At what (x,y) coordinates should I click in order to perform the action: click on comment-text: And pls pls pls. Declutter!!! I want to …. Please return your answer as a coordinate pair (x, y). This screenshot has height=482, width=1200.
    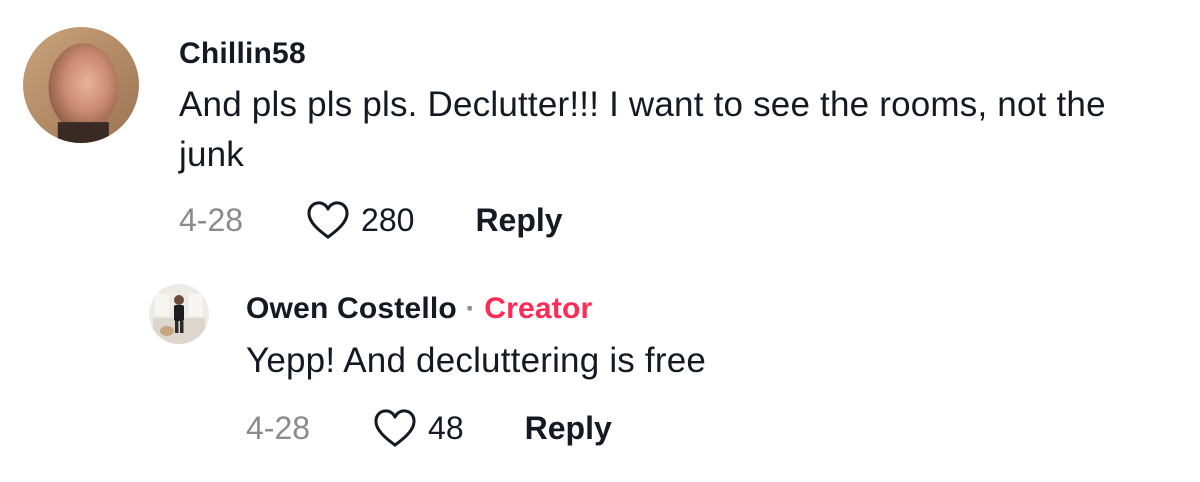
    Looking at the image, I should click on (642, 129).